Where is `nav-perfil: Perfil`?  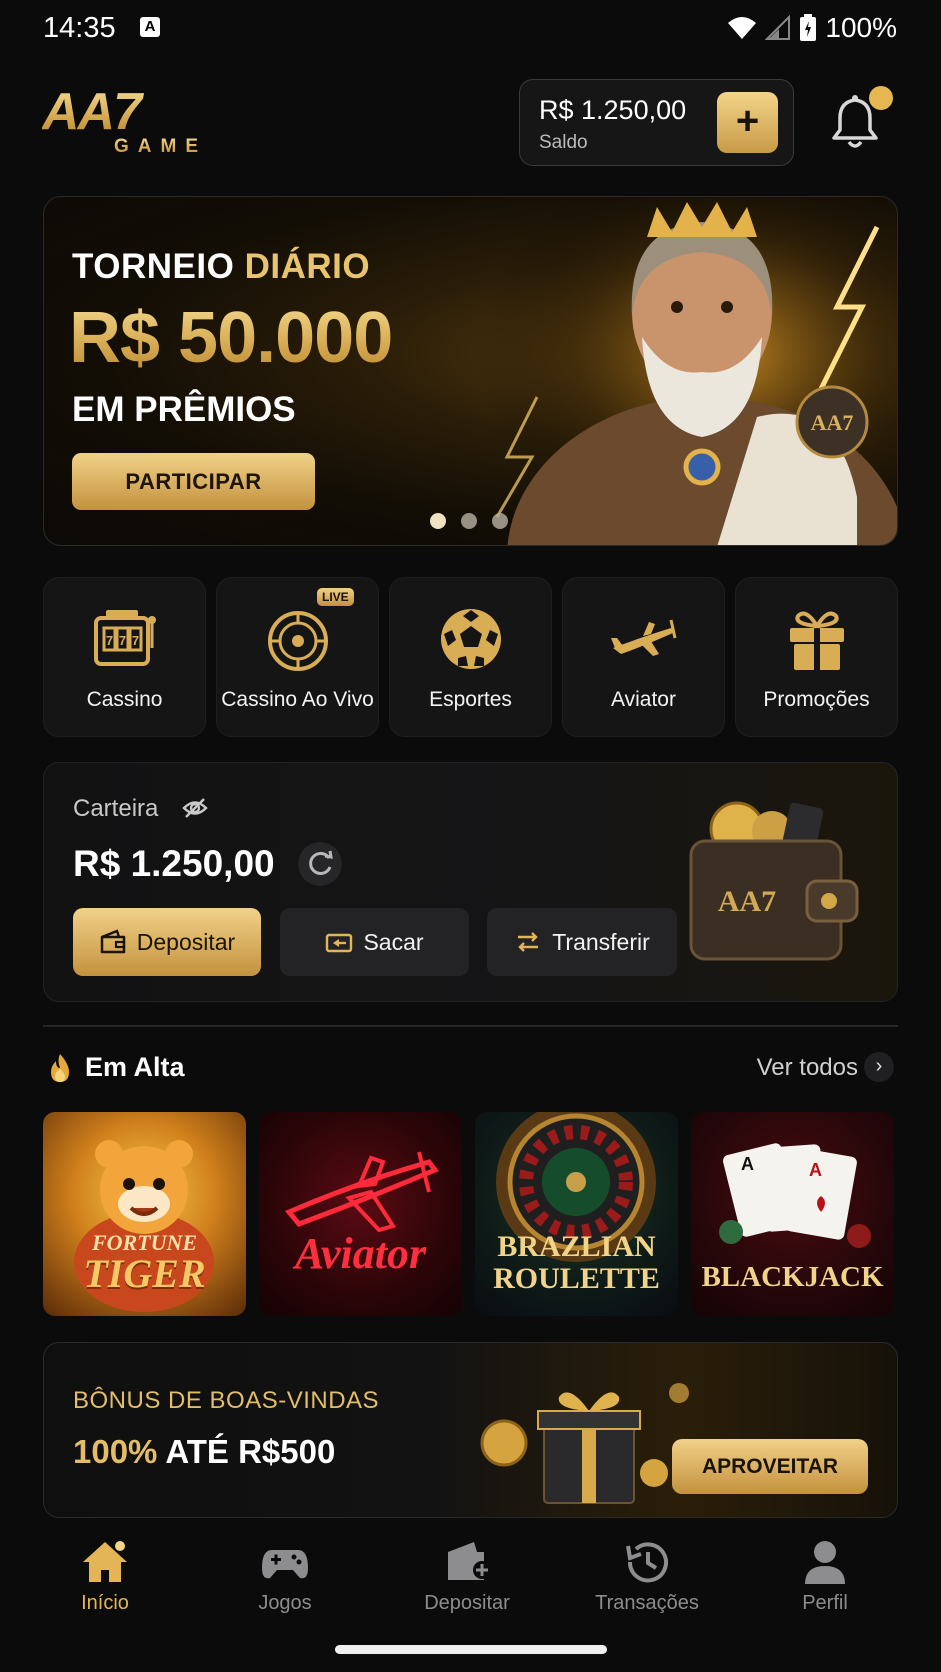 nav-perfil: Perfil is located at coordinates (825, 1583).